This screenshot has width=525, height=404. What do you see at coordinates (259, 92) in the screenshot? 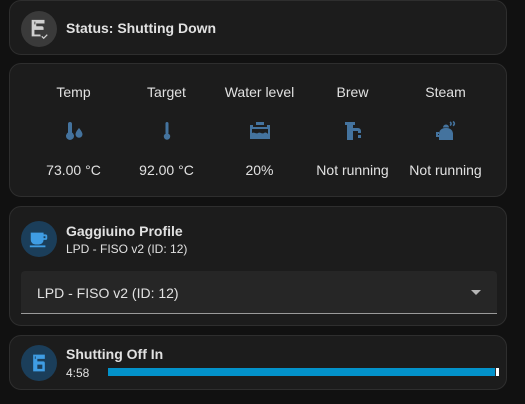
I see `glance-name: Water level` at bounding box center [259, 92].